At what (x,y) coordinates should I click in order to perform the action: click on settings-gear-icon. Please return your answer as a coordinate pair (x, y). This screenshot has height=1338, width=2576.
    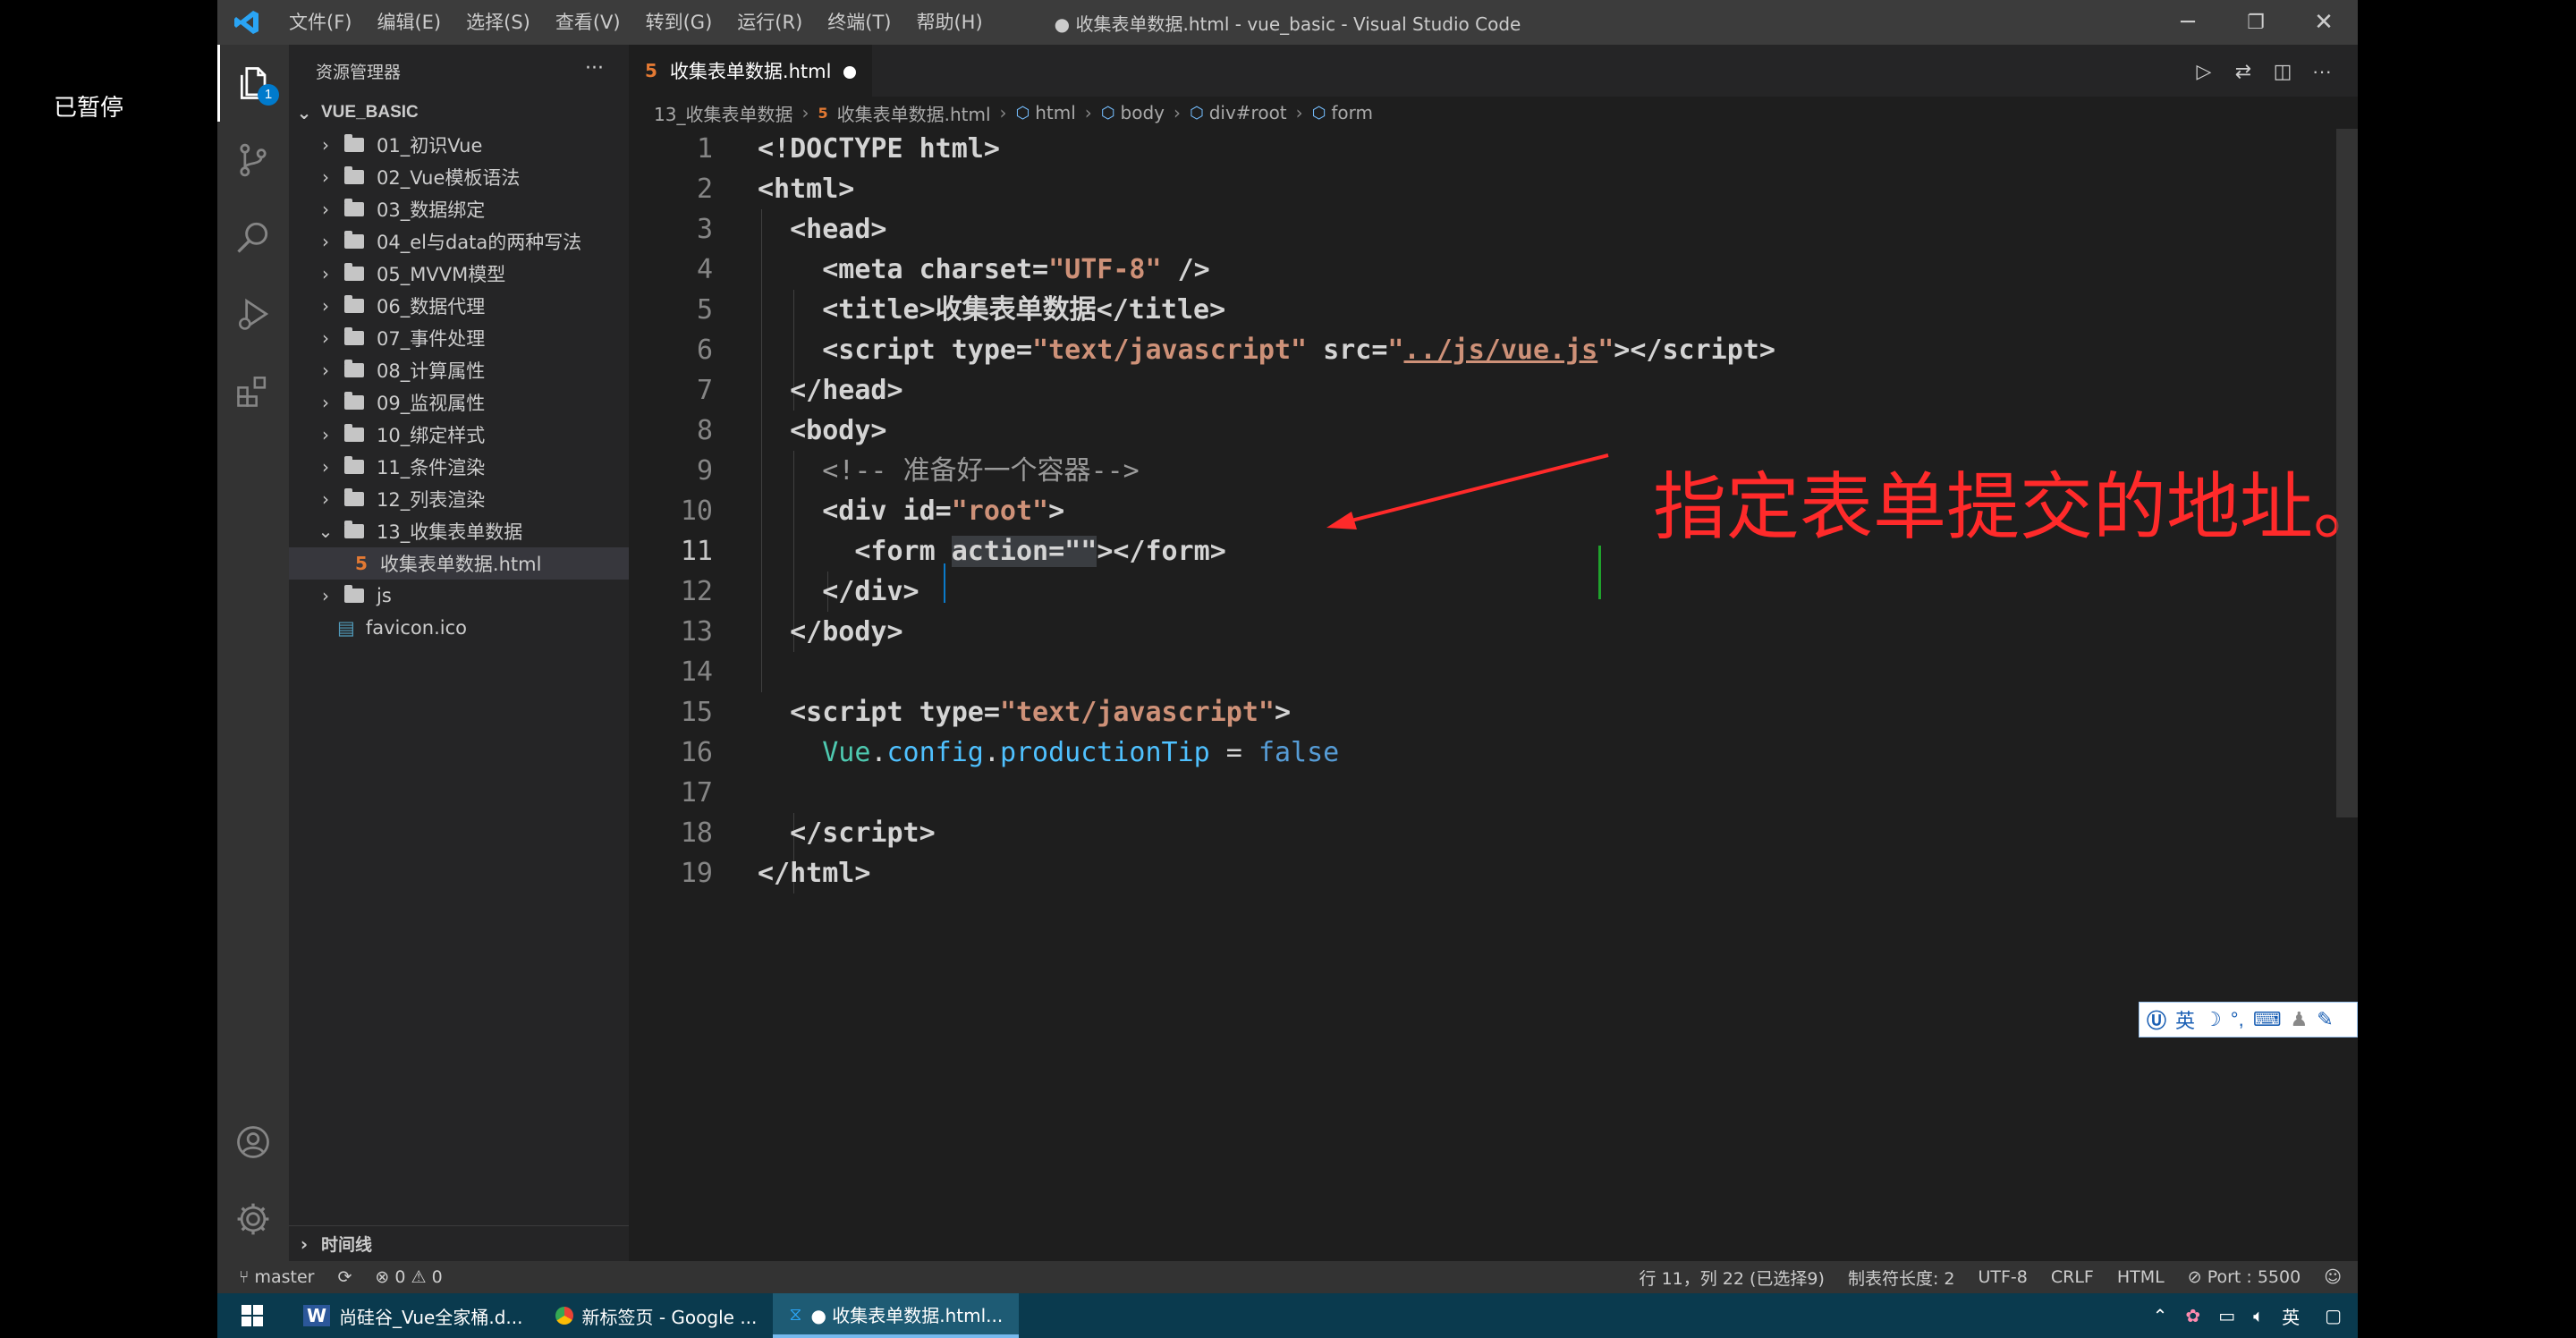
    Looking at the image, I should click on (253, 1219).